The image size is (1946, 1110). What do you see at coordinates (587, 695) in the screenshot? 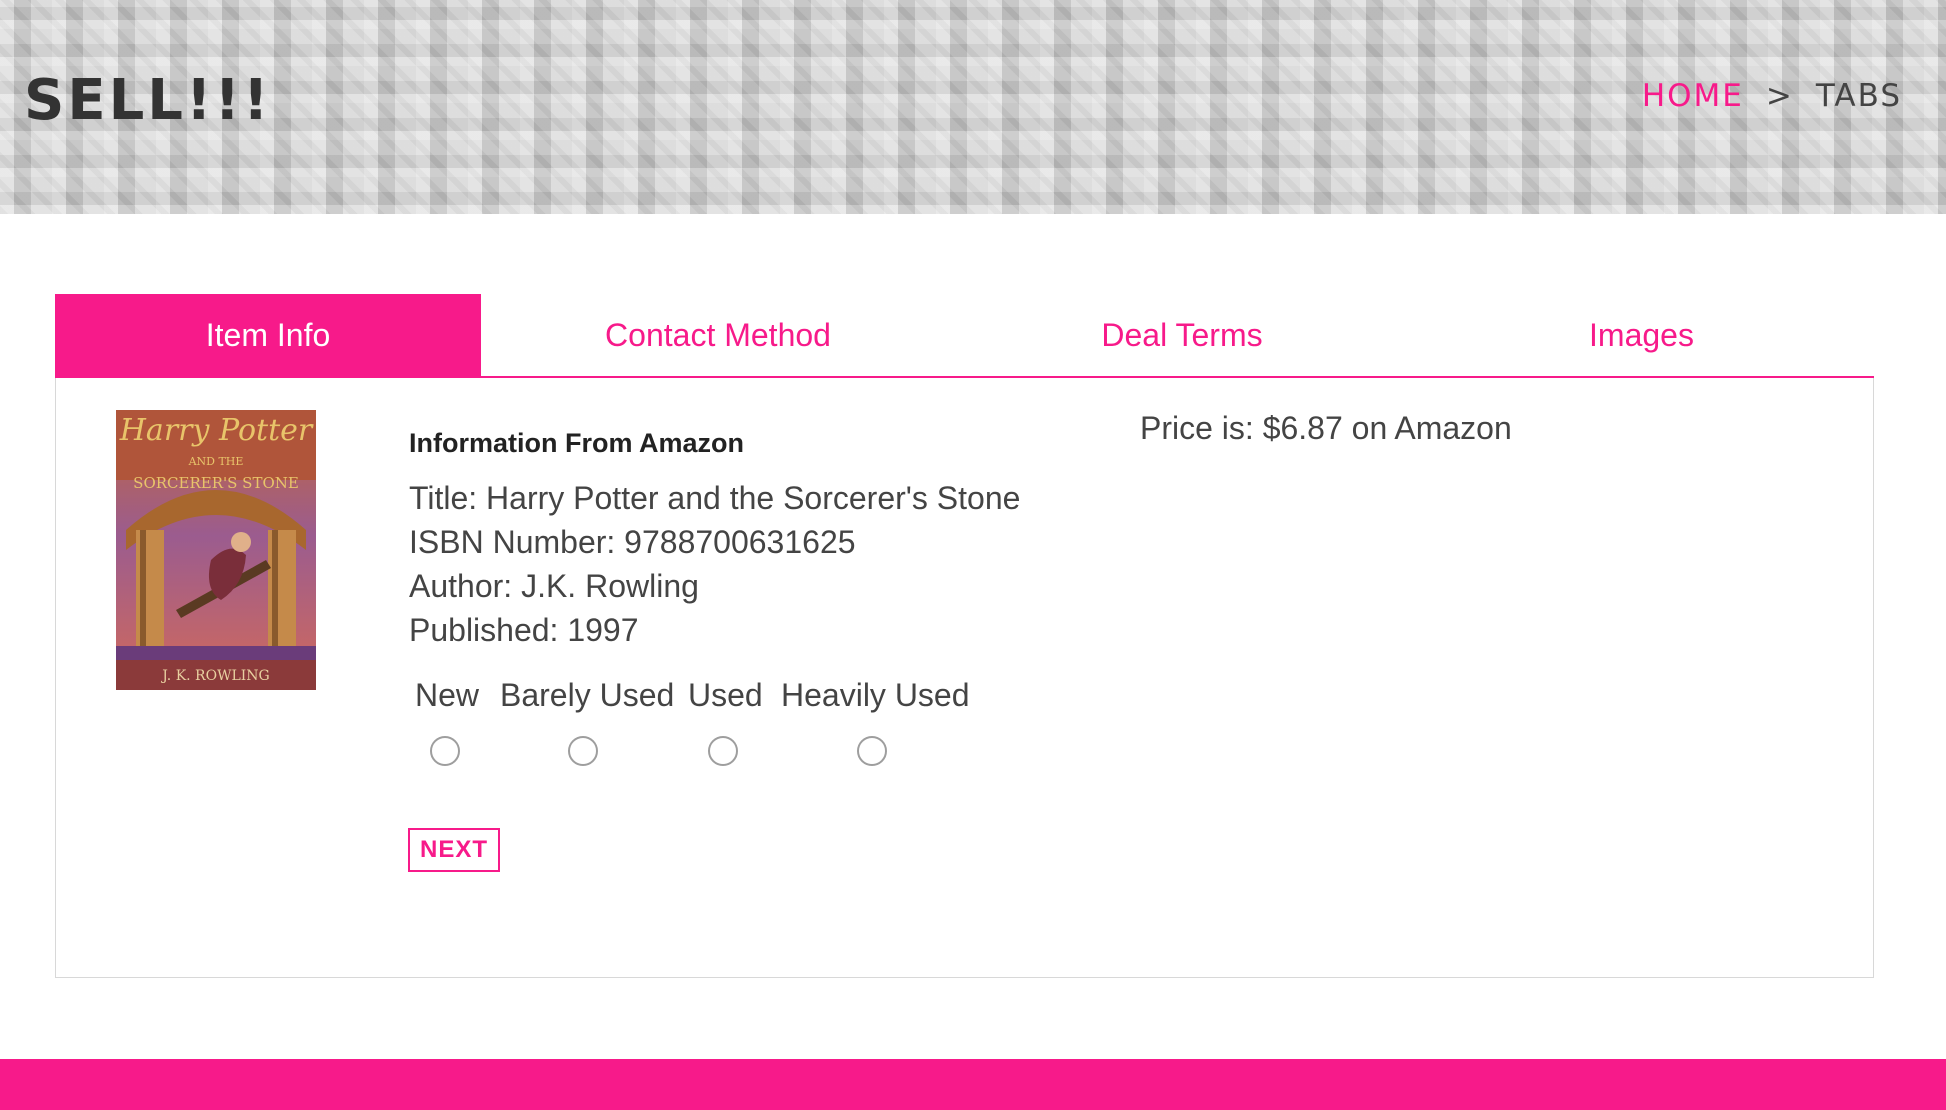
I see `condition-label-barely-used: Barely Used` at bounding box center [587, 695].